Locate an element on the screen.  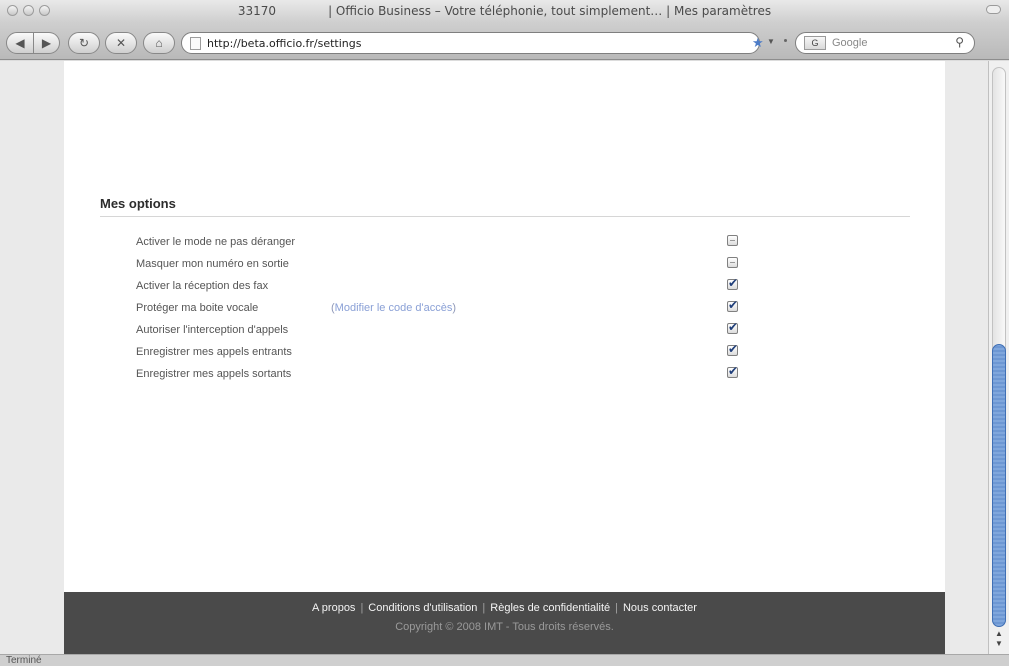
change-access-code-link: Modifier le code d'accès is located at coordinates (394, 308).